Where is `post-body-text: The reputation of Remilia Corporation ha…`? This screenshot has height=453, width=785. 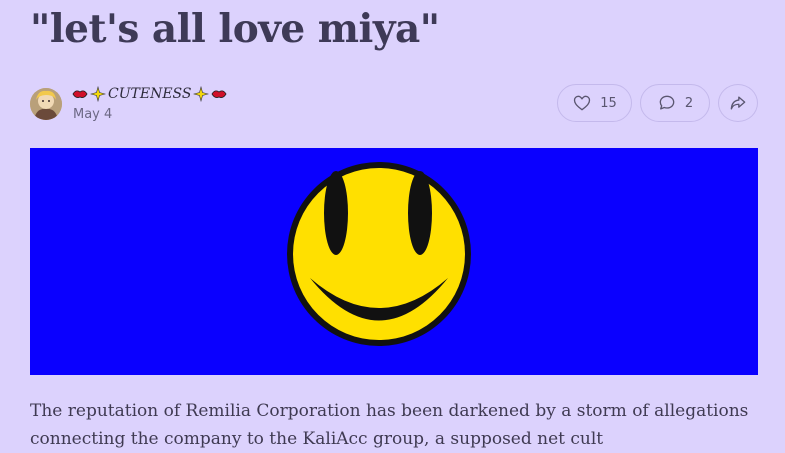 post-body-text: The reputation of Remilia Corporation ha… is located at coordinates (389, 425).